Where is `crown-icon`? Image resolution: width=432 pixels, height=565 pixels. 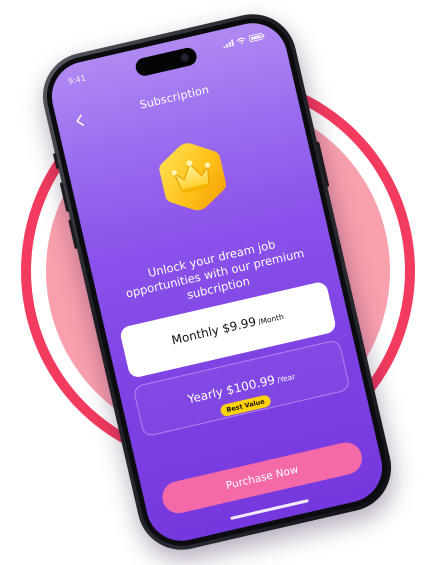 crown-icon is located at coordinates (193, 177).